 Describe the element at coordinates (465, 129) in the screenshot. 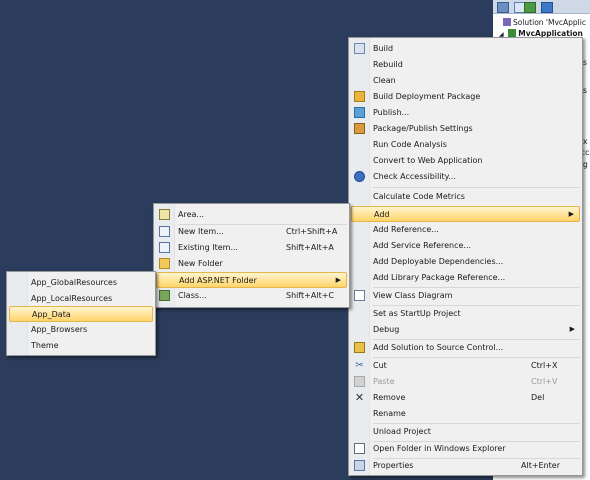

I see `menu-item-package-publish-settings: Package/Publish Settings` at that location.